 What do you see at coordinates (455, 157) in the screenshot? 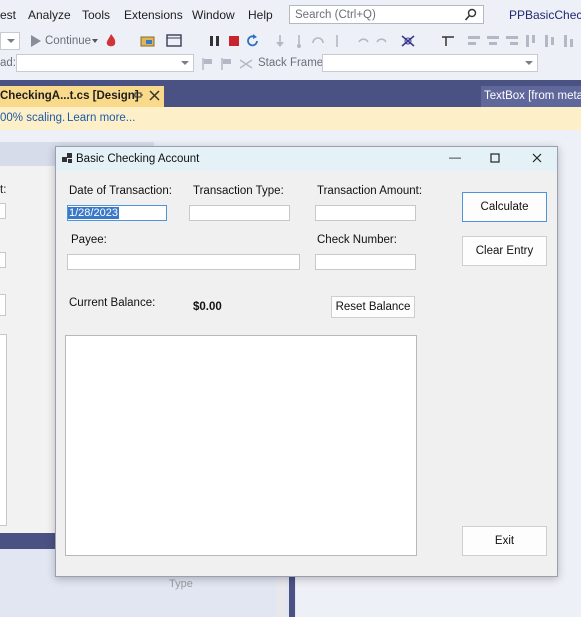
I see `minimize-icon: —` at bounding box center [455, 157].